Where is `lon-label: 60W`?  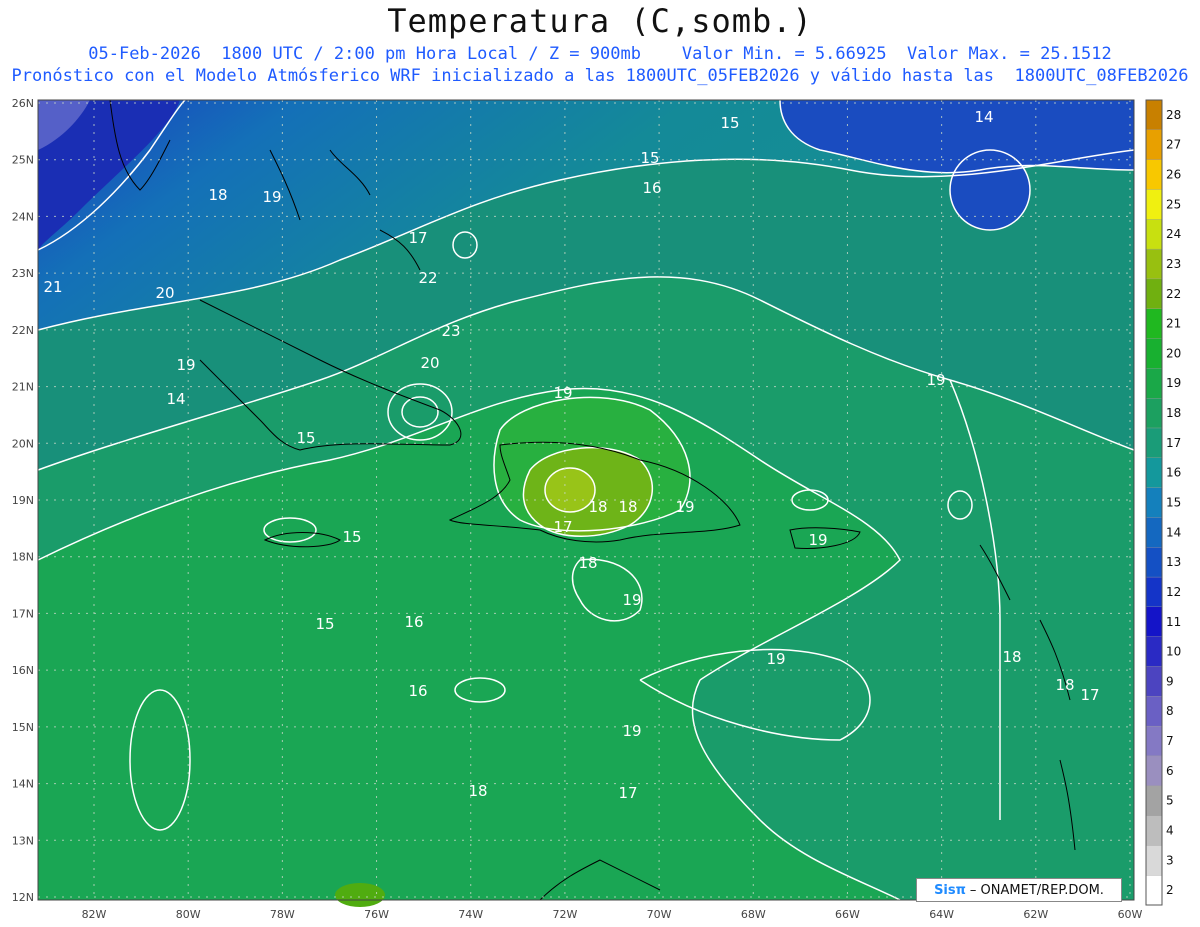 lon-label: 60W is located at coordinates (1130, 914).